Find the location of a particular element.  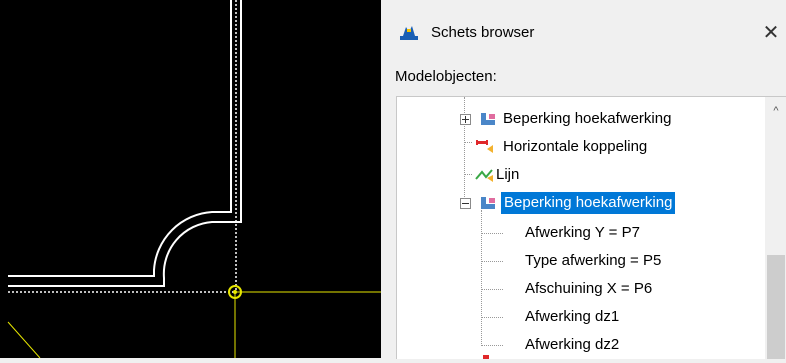

sketch-browser-icon is located at coordinates (409, 33).